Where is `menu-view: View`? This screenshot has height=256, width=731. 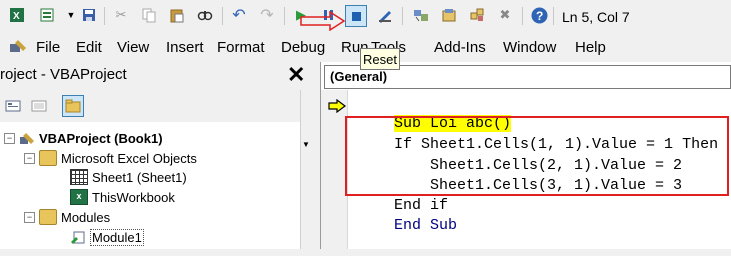 menu-view: View is located at coordinates (133, 47).